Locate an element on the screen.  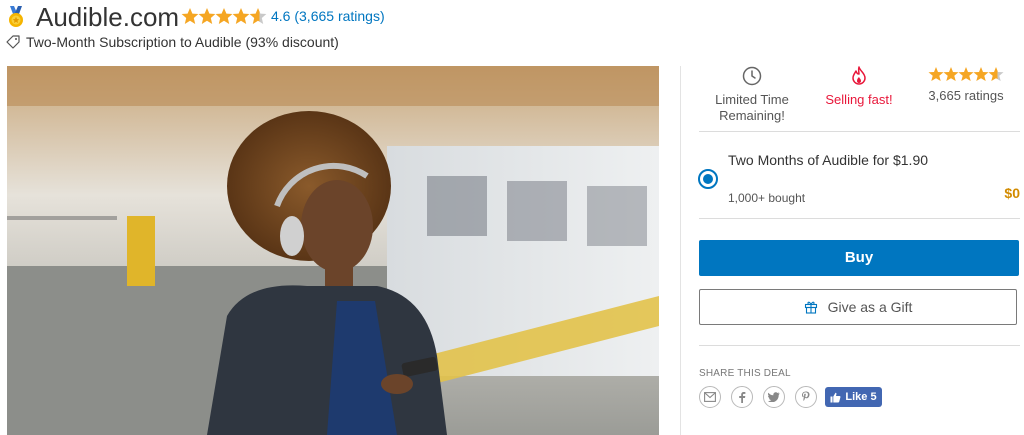
star-rating-icon is located at coordinates (224, 16).